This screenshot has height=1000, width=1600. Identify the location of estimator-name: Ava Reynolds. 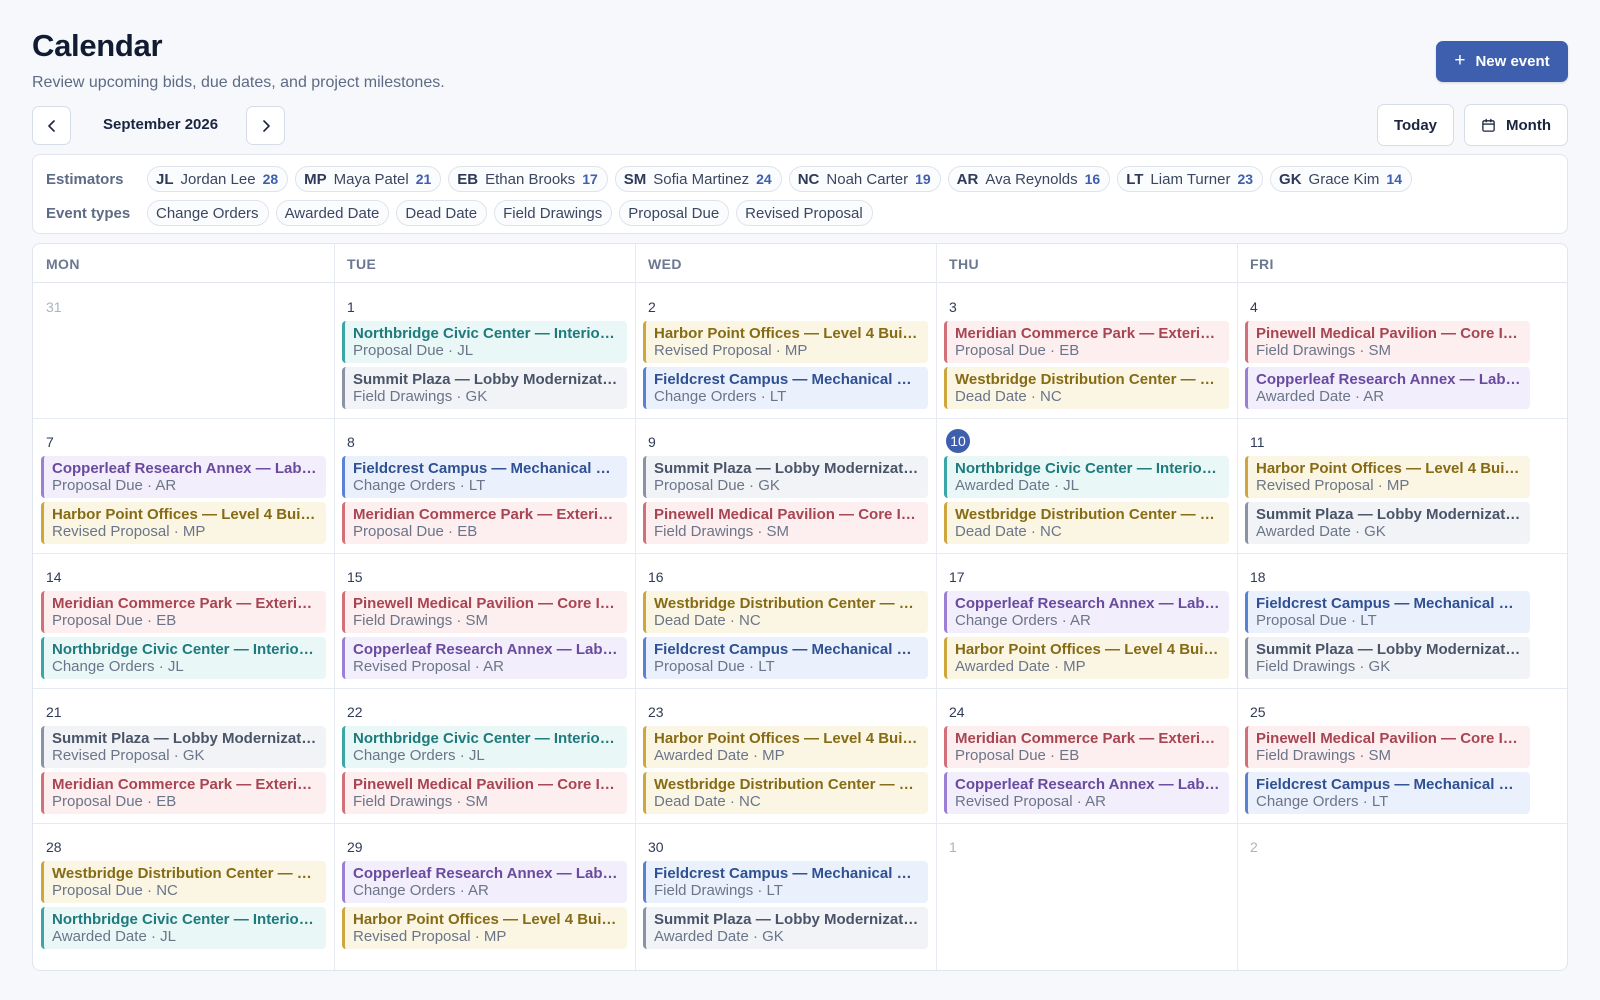
(1031, 179).